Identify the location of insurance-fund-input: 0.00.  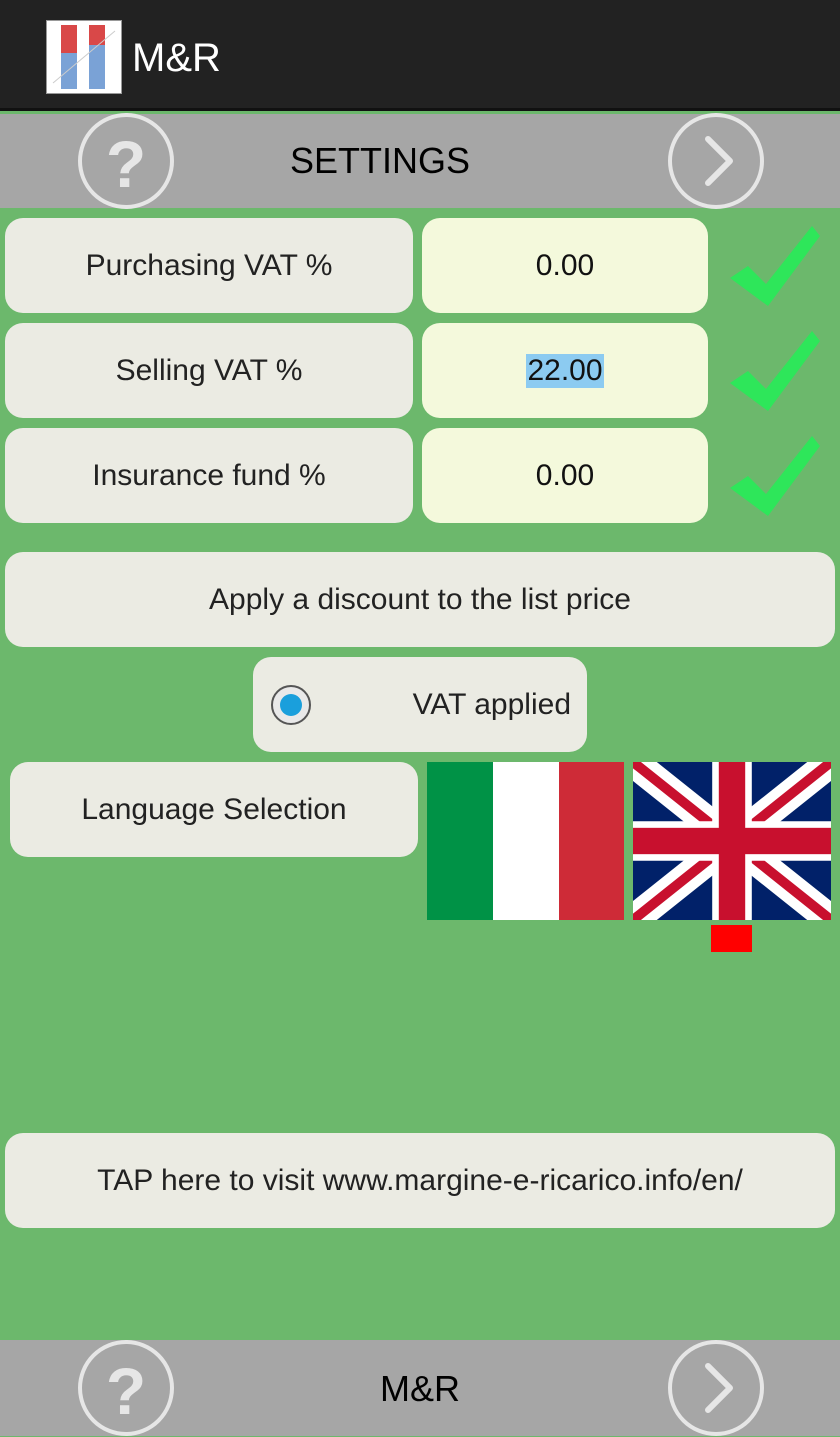
(565, 475).